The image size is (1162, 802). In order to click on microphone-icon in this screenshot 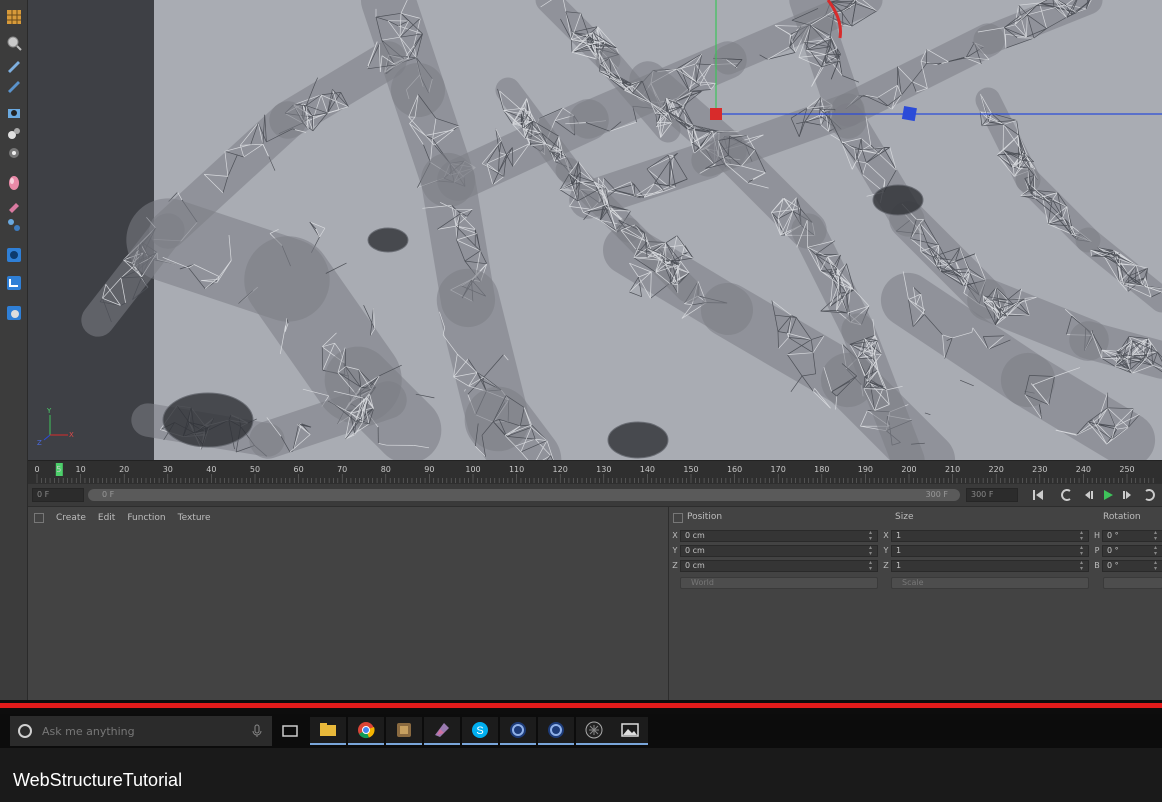, I will do `click(257, 731)`.